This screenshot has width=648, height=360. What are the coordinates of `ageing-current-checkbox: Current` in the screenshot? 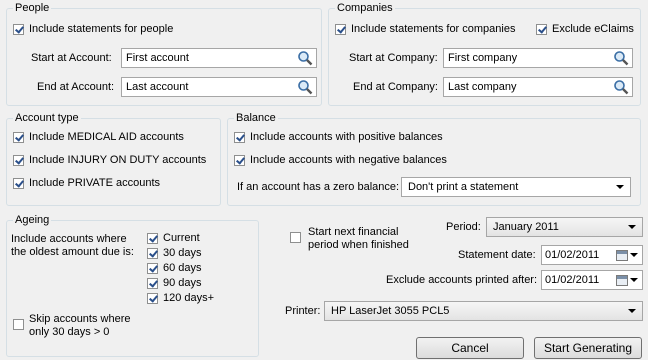 It's located at (173, 238).